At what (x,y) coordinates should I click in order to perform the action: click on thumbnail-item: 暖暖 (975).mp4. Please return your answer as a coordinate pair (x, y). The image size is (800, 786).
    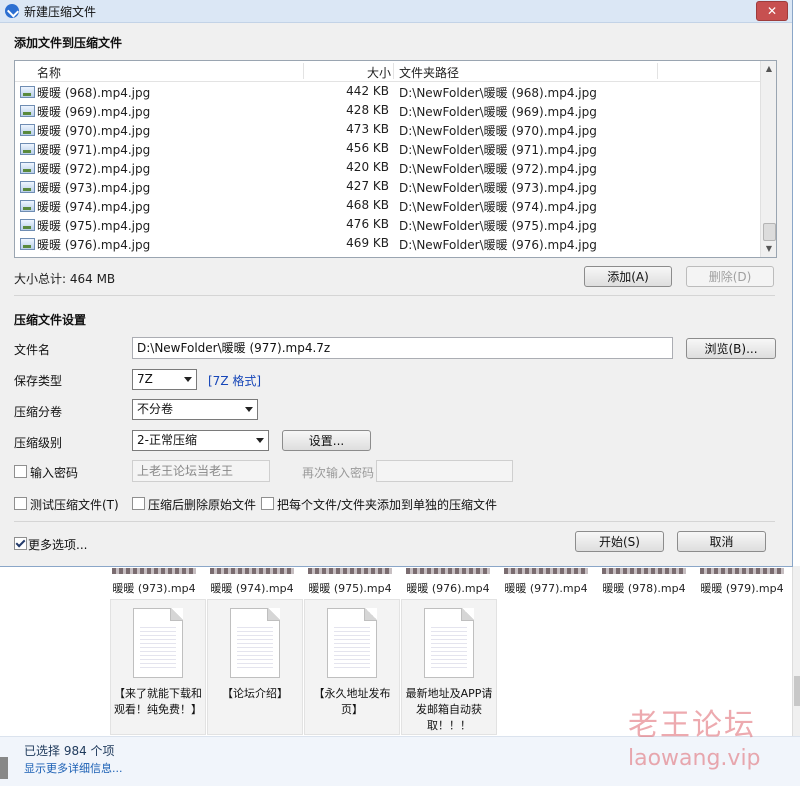
    Looking at the image, I should click on (350, 582).